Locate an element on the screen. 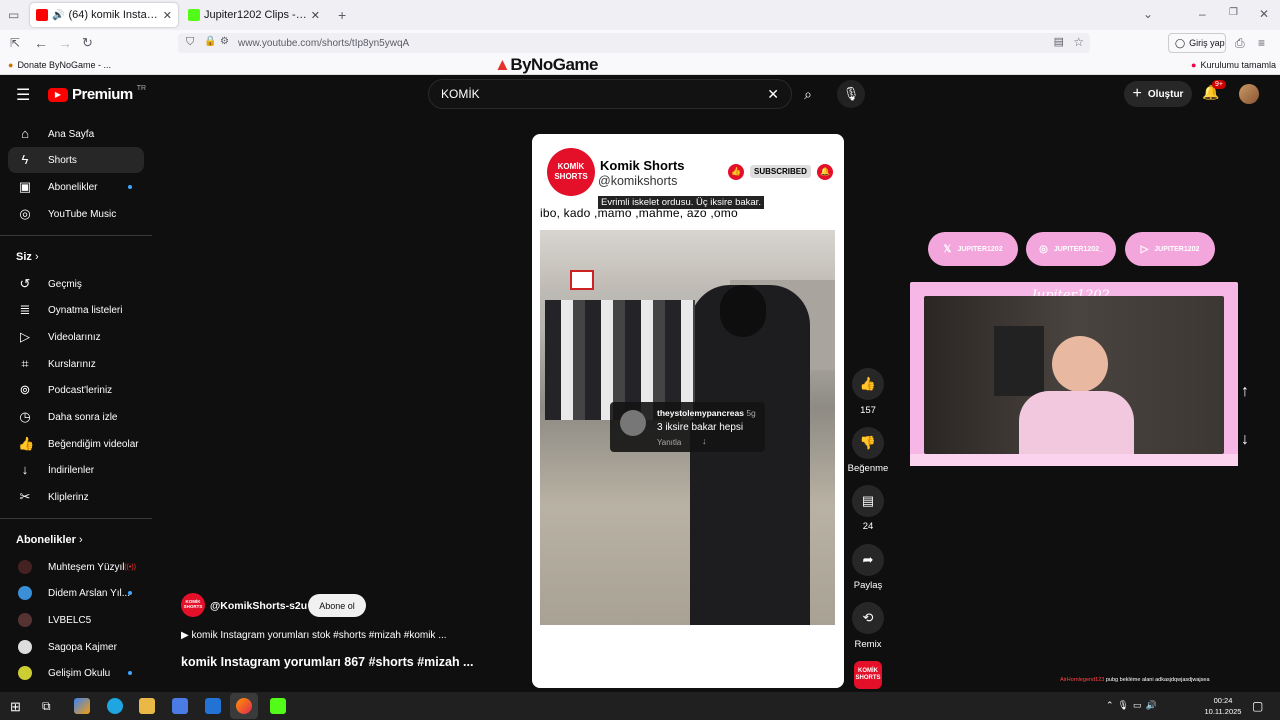 The image size is (1280, 720). social-handle: JUPITER1202_ is located at coordinates (1078, 249).